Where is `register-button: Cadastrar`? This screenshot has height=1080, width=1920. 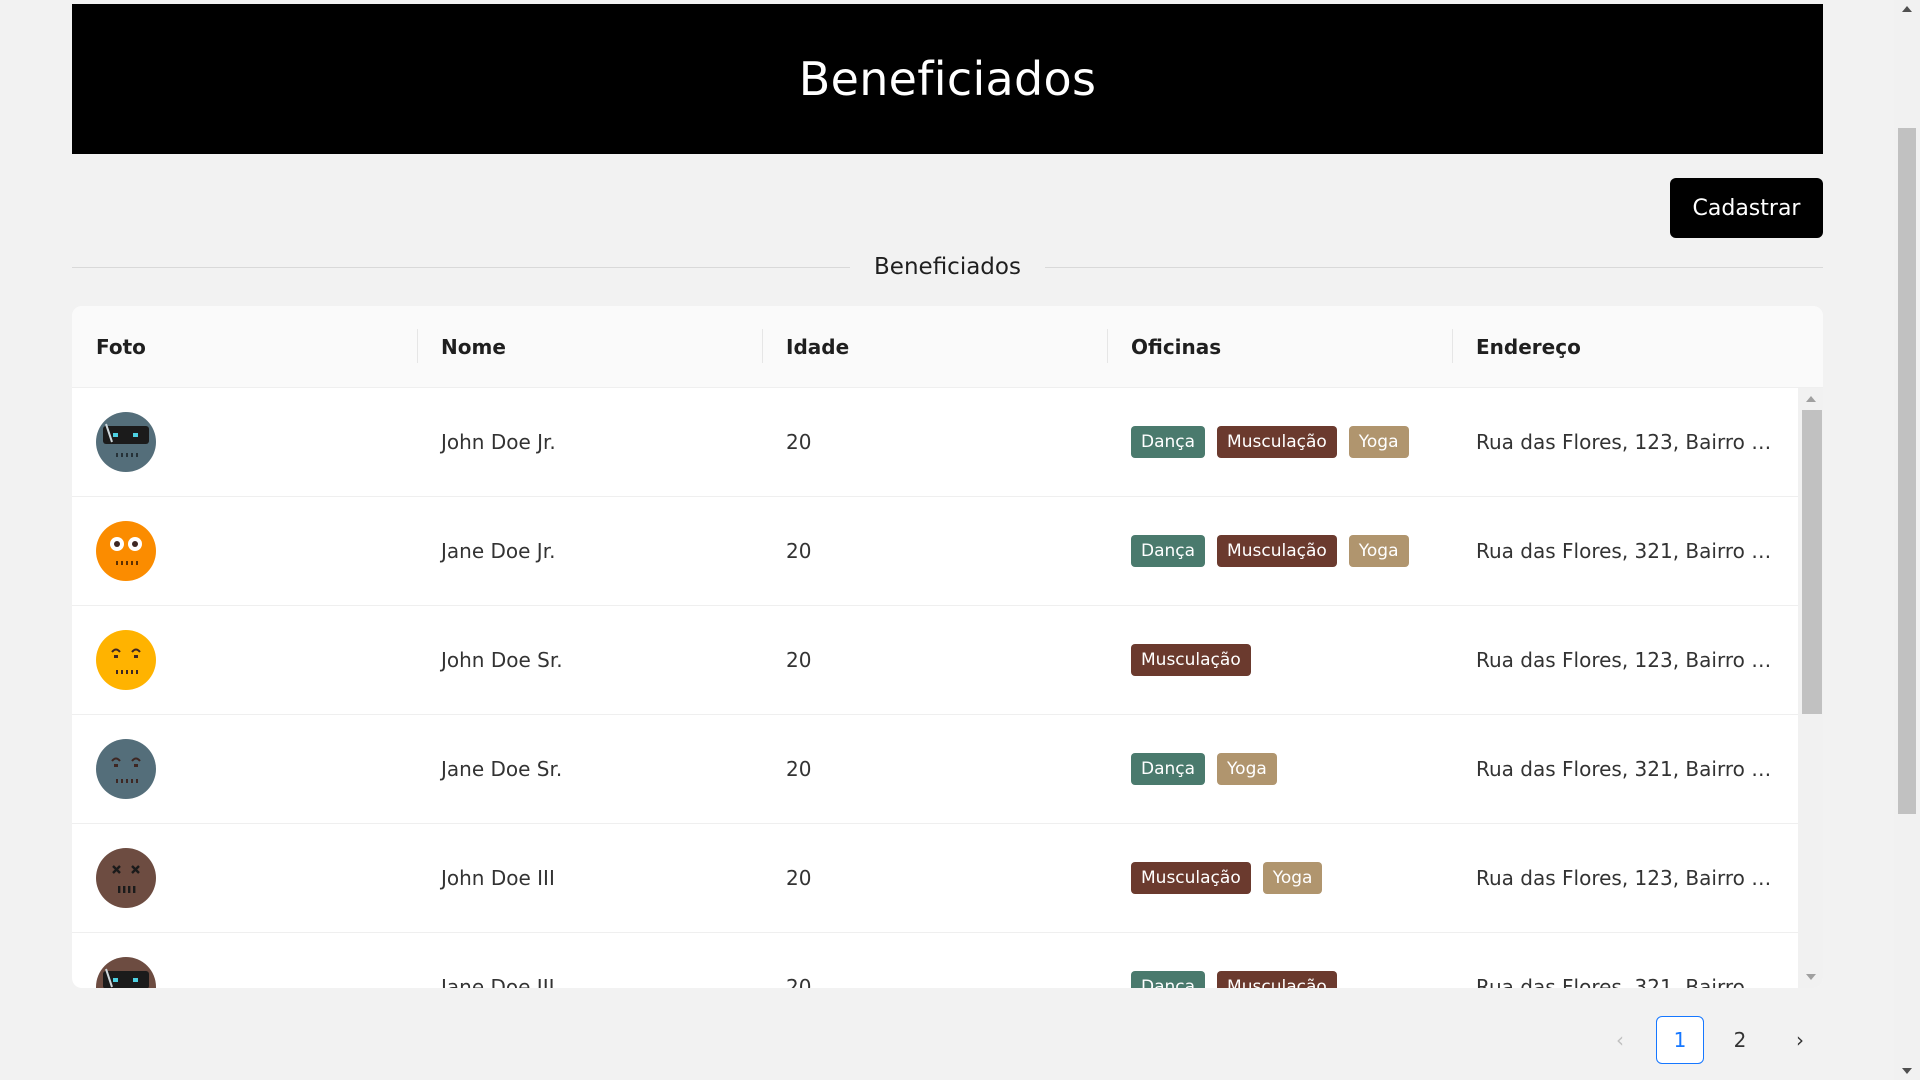
register-button: Cadastrar is located at coordinates (1746, 208).